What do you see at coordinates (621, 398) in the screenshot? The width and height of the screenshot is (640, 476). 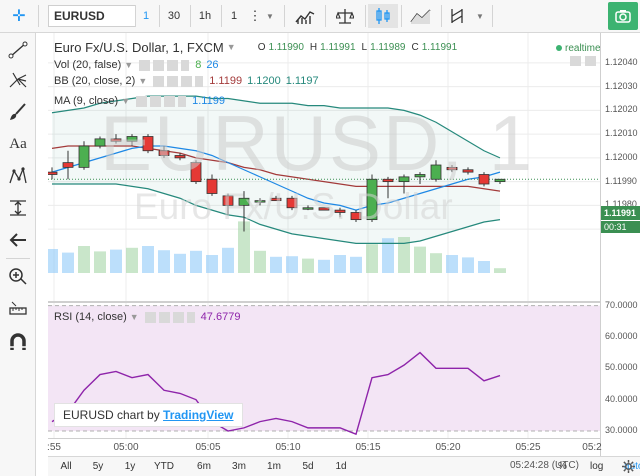 I see `rsi-tick-label: 40.0000` at bounding box center [621, 398].